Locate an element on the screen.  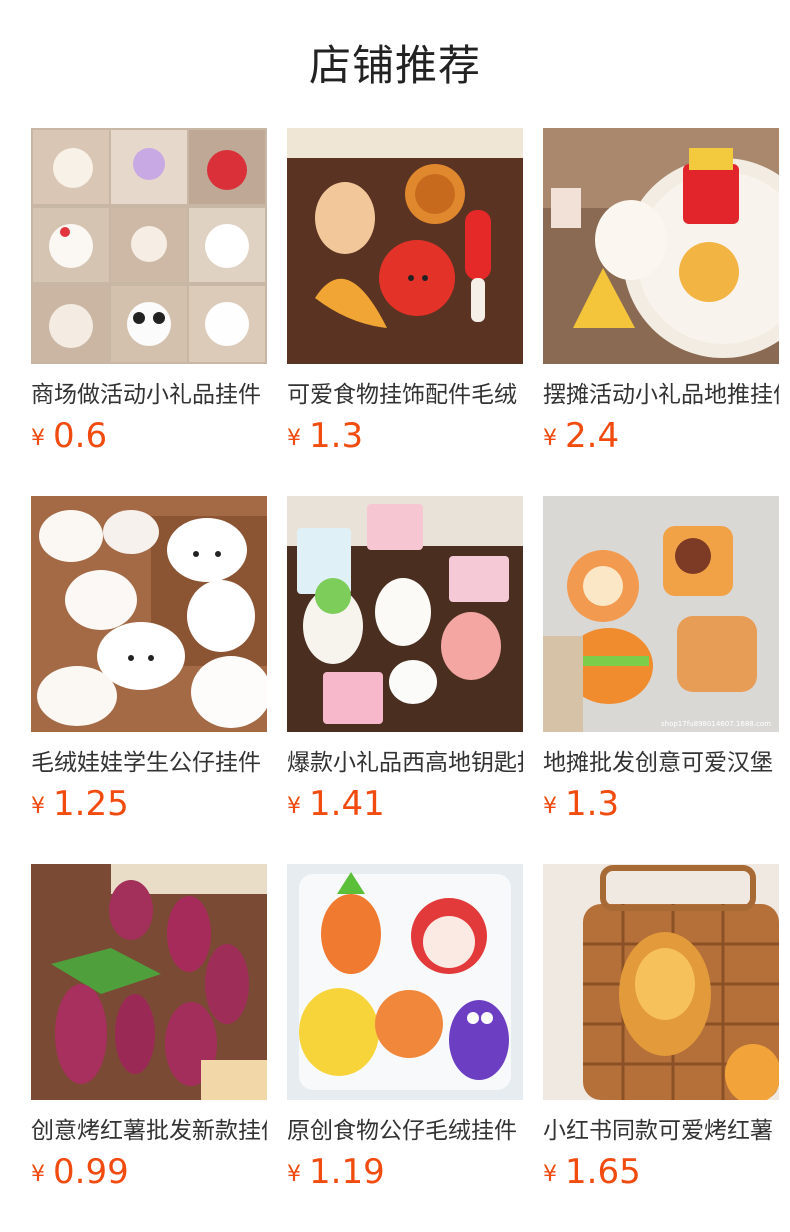
product-price: ¥1.65 is located at coordinates (592, 1172).